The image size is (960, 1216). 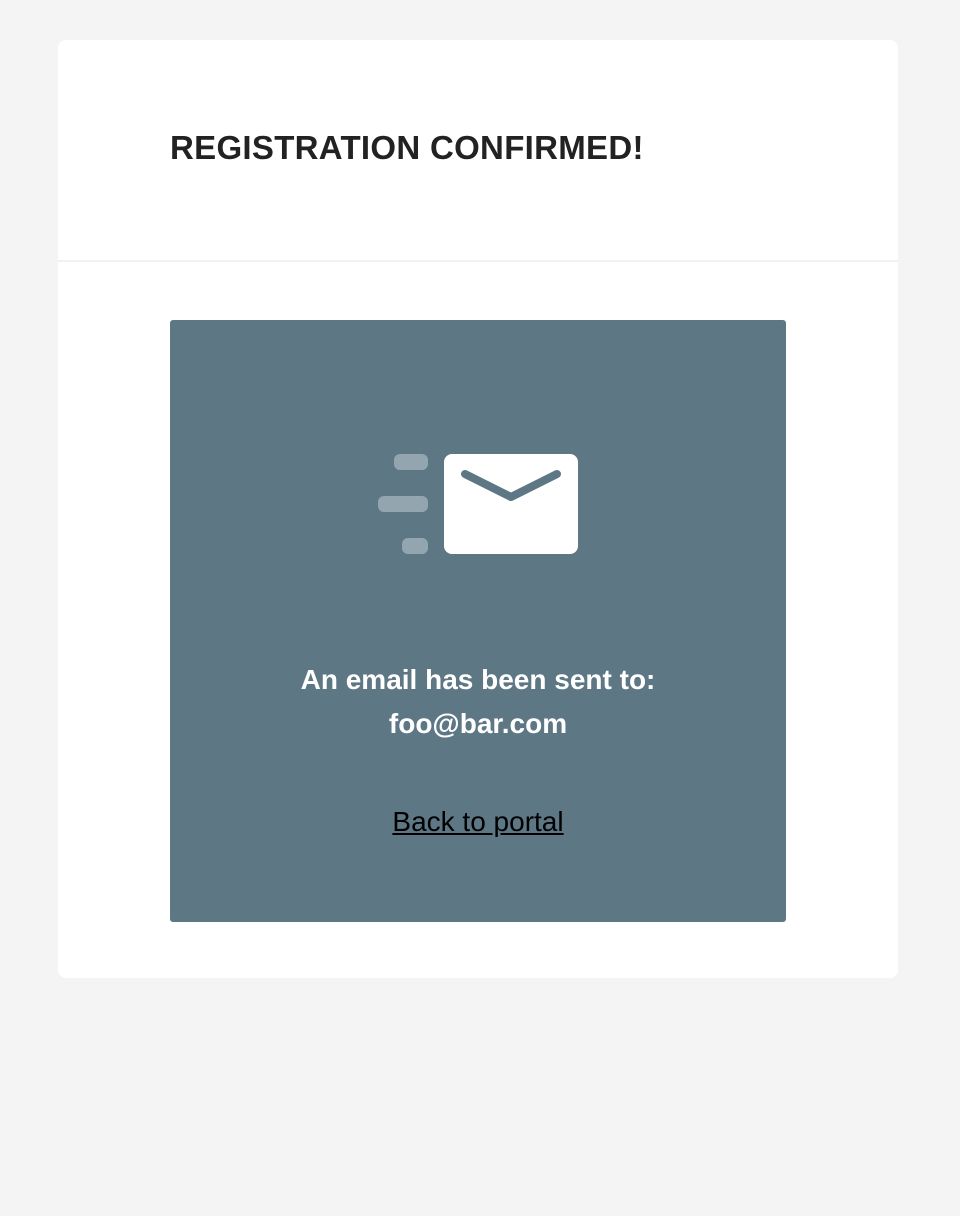 What do you see at coordinates (407, 147) in the screenshot?
I see `page-title: REGISTRATION CONFIRMED!` at bounding box center [407, 147].